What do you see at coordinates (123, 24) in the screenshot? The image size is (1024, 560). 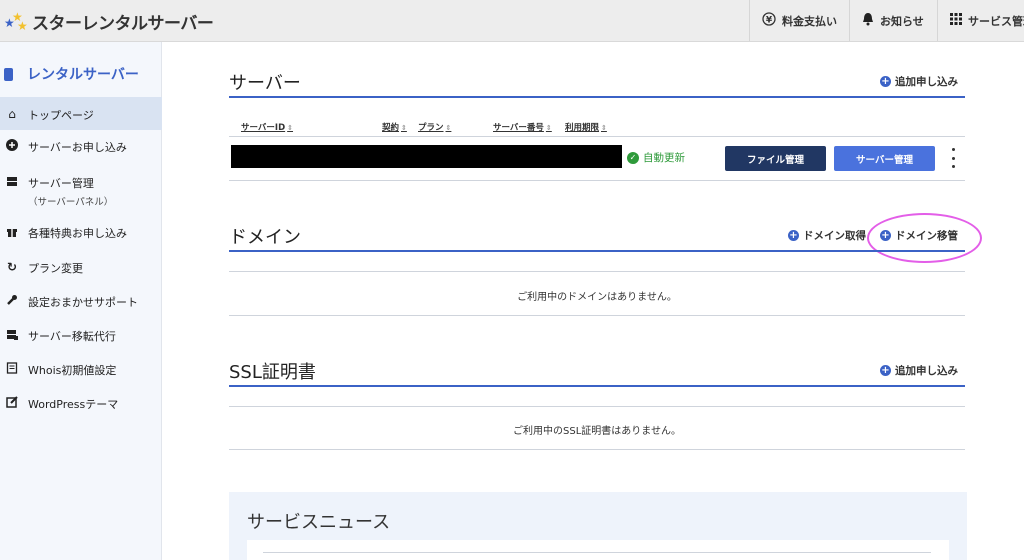 I see `brand-name: スターレンタルサーバー` at bounding box center [123, 24].